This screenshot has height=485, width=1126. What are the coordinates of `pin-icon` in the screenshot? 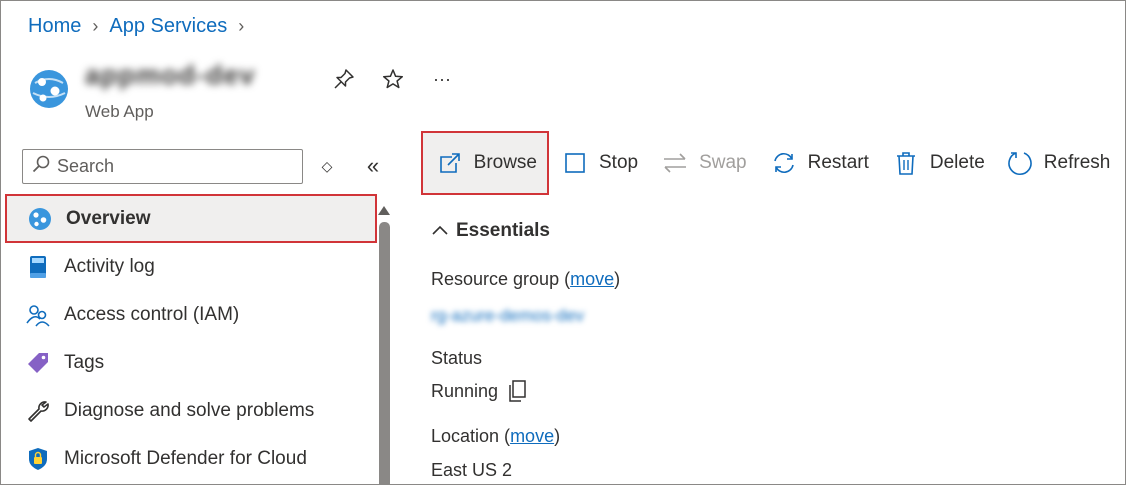 It's located at (344, 79).